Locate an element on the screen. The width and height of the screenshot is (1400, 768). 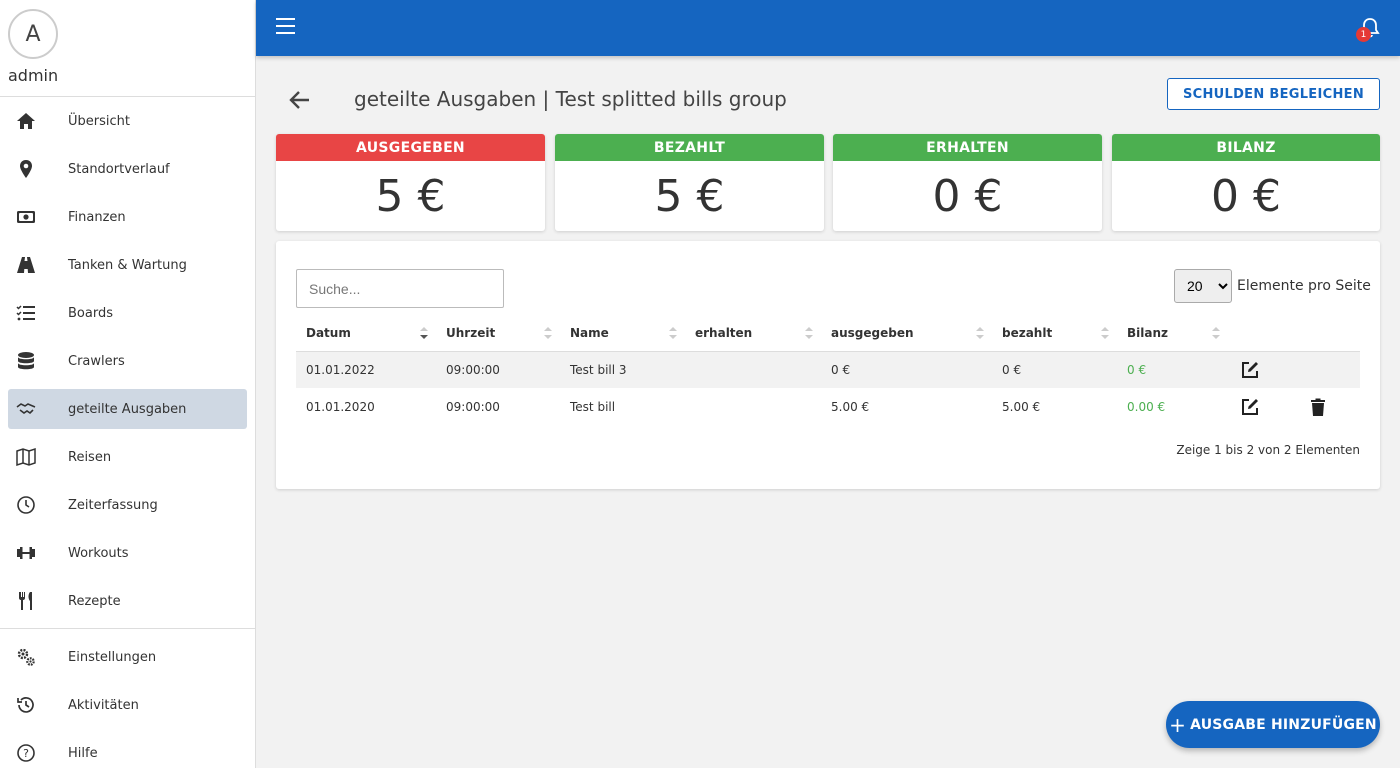
column-header-label: Bilanz is located at coordinates (1147, 332).